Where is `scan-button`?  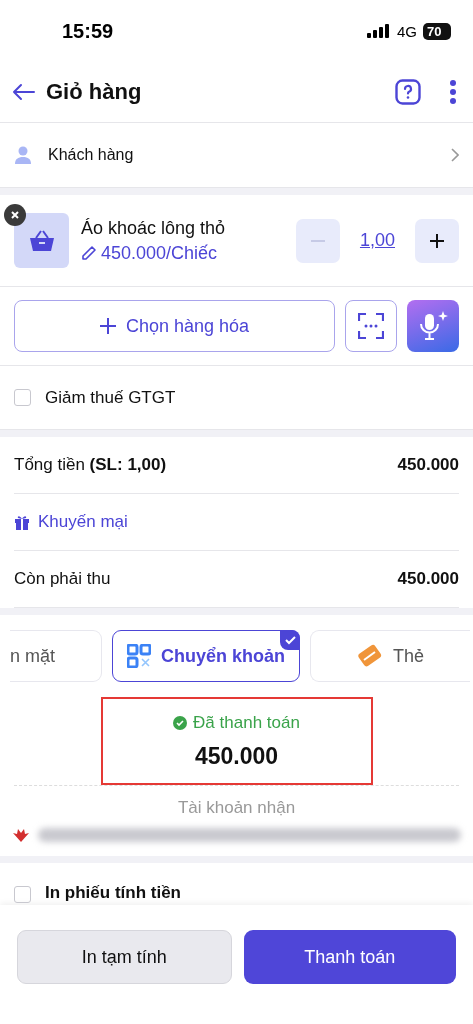
scan-button is located at coordinates (371, 326).